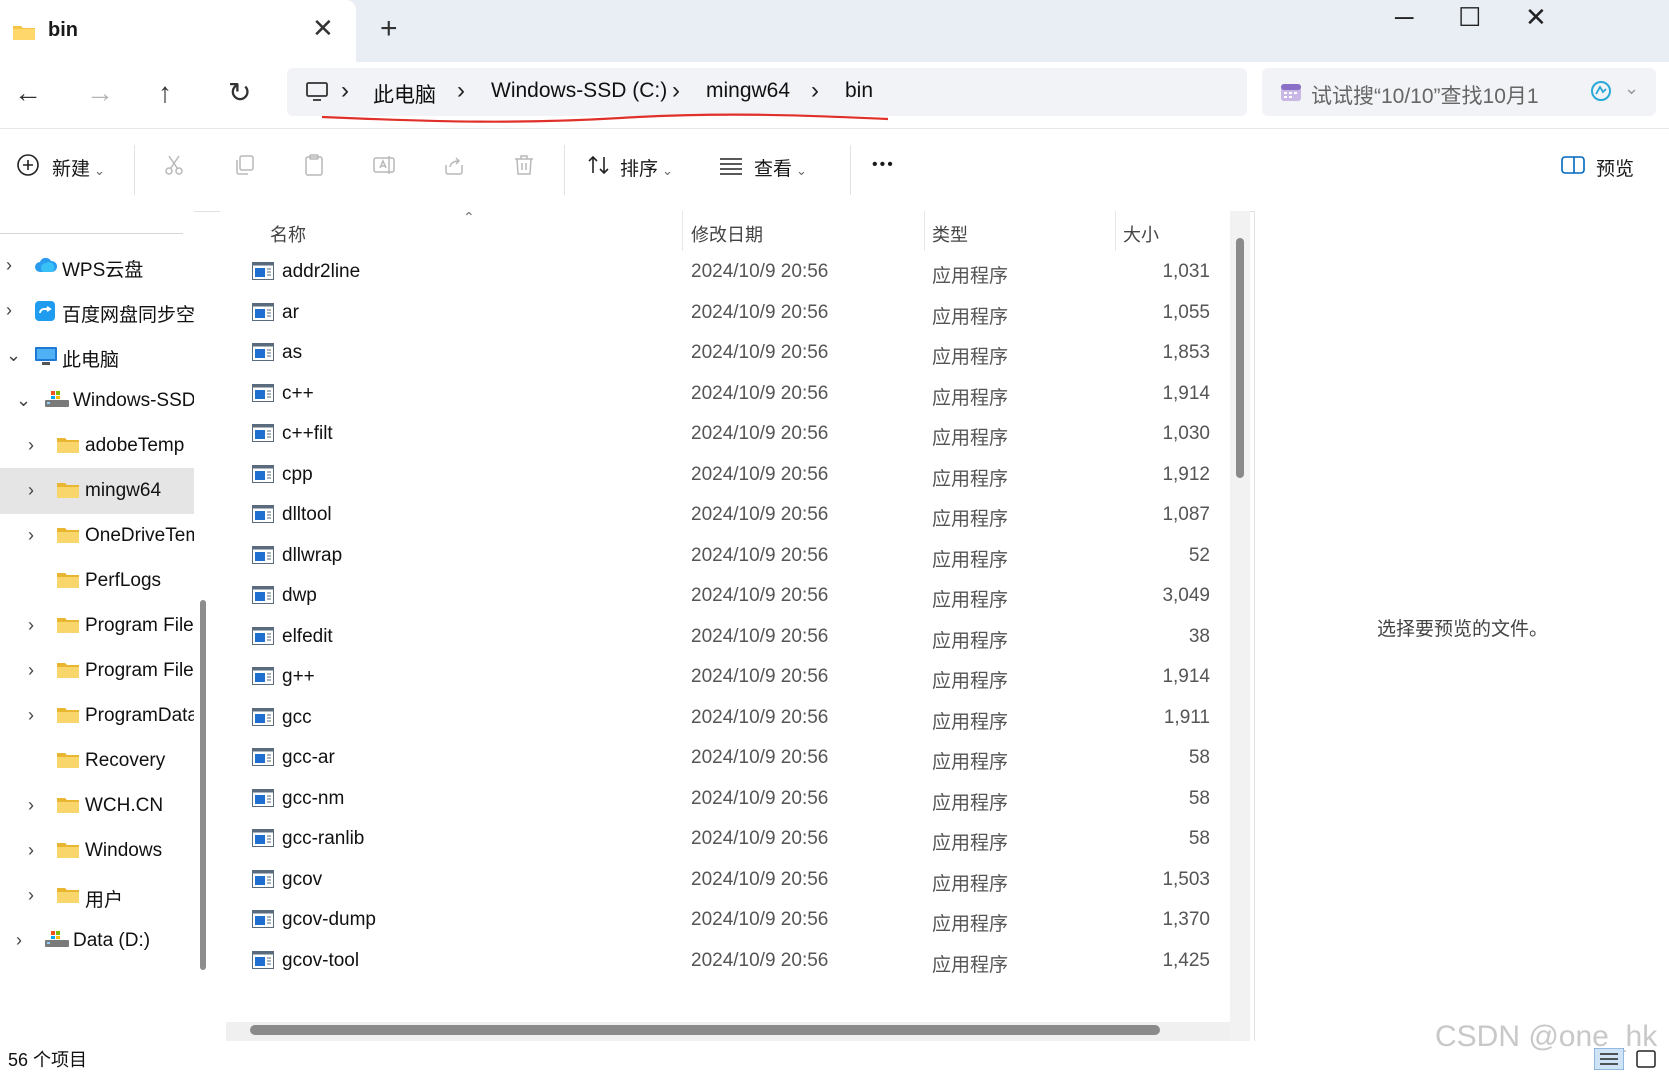 This screenshot has height=1072, width=1669. Describe the element at coordinates (97, 491) in the screenshot. I see `sidebar-item: › mingw64` at that location.